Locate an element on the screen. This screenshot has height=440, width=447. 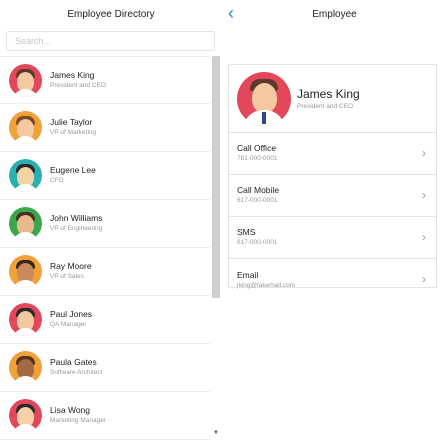
profile-header: James King President and CEO is located at coordinates (332, 99).